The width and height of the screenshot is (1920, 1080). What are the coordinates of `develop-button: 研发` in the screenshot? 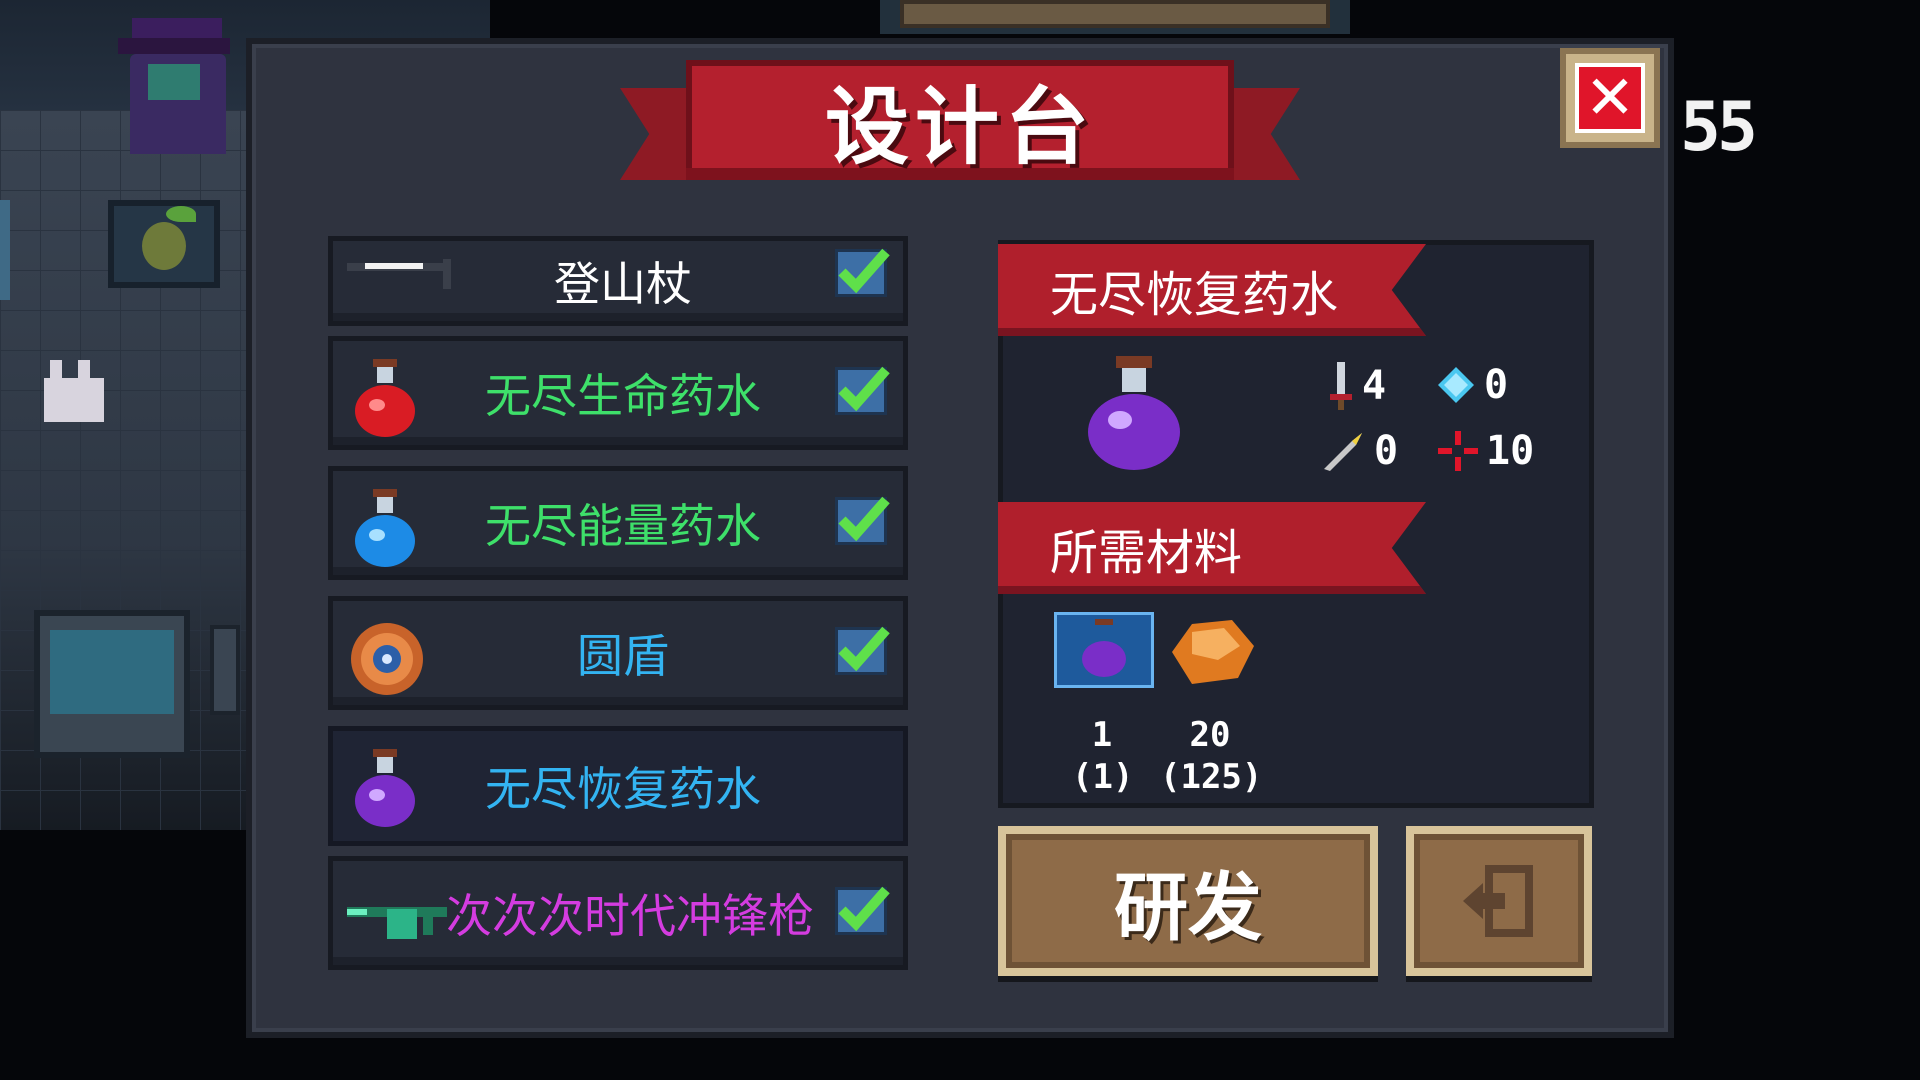 It's located at (1188, 901).